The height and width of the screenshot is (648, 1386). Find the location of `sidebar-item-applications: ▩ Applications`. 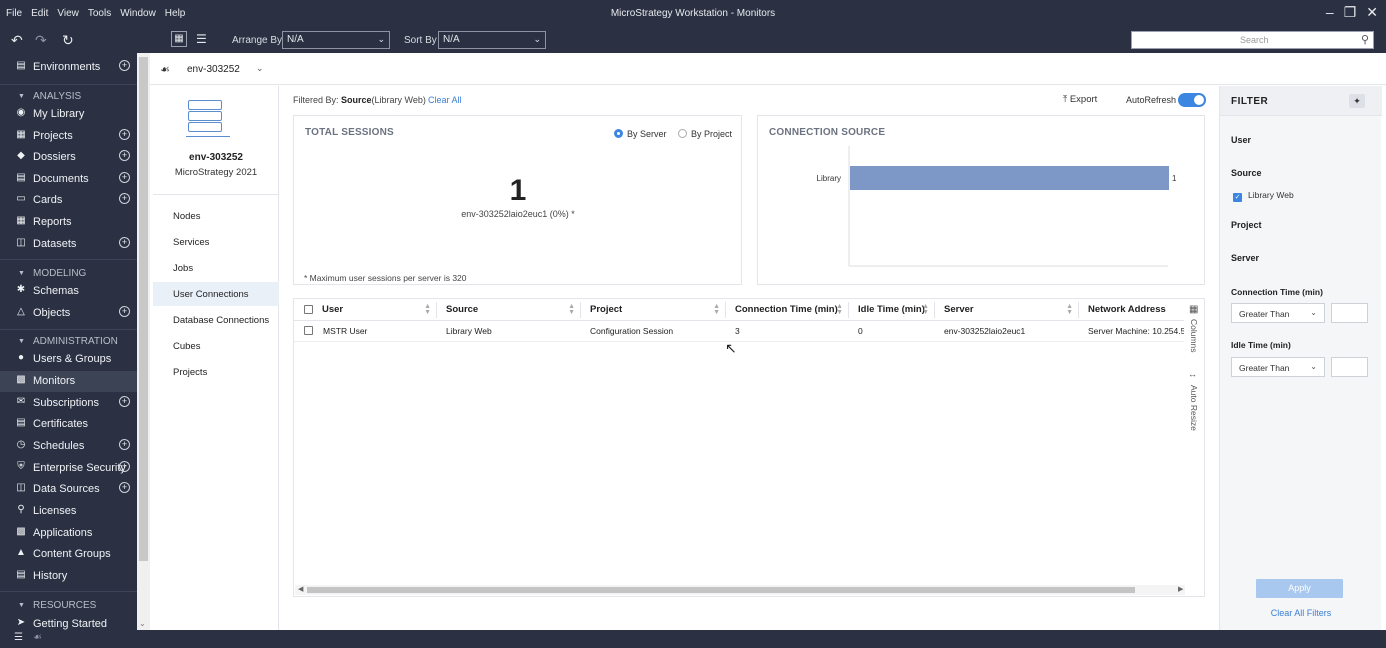

sidebar-item-applications: ▩ Applications is located at coordinates (68, 533).